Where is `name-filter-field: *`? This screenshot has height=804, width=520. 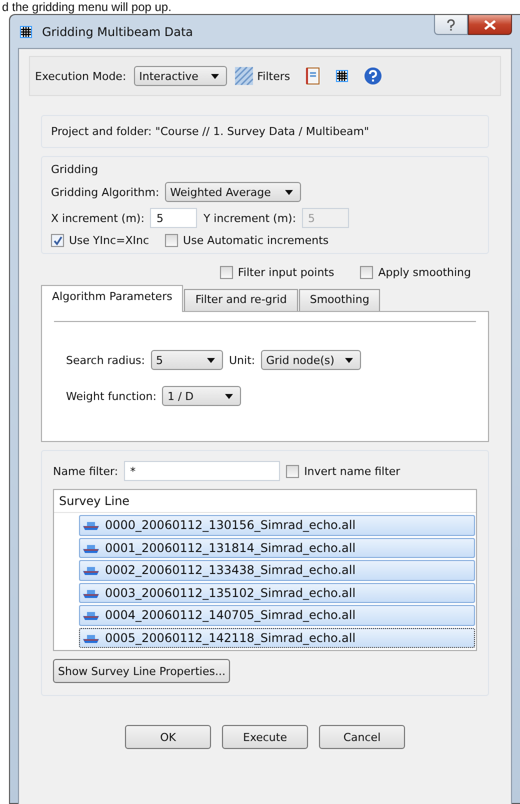 name-filter-field: * is located at coordinates (202, 471).